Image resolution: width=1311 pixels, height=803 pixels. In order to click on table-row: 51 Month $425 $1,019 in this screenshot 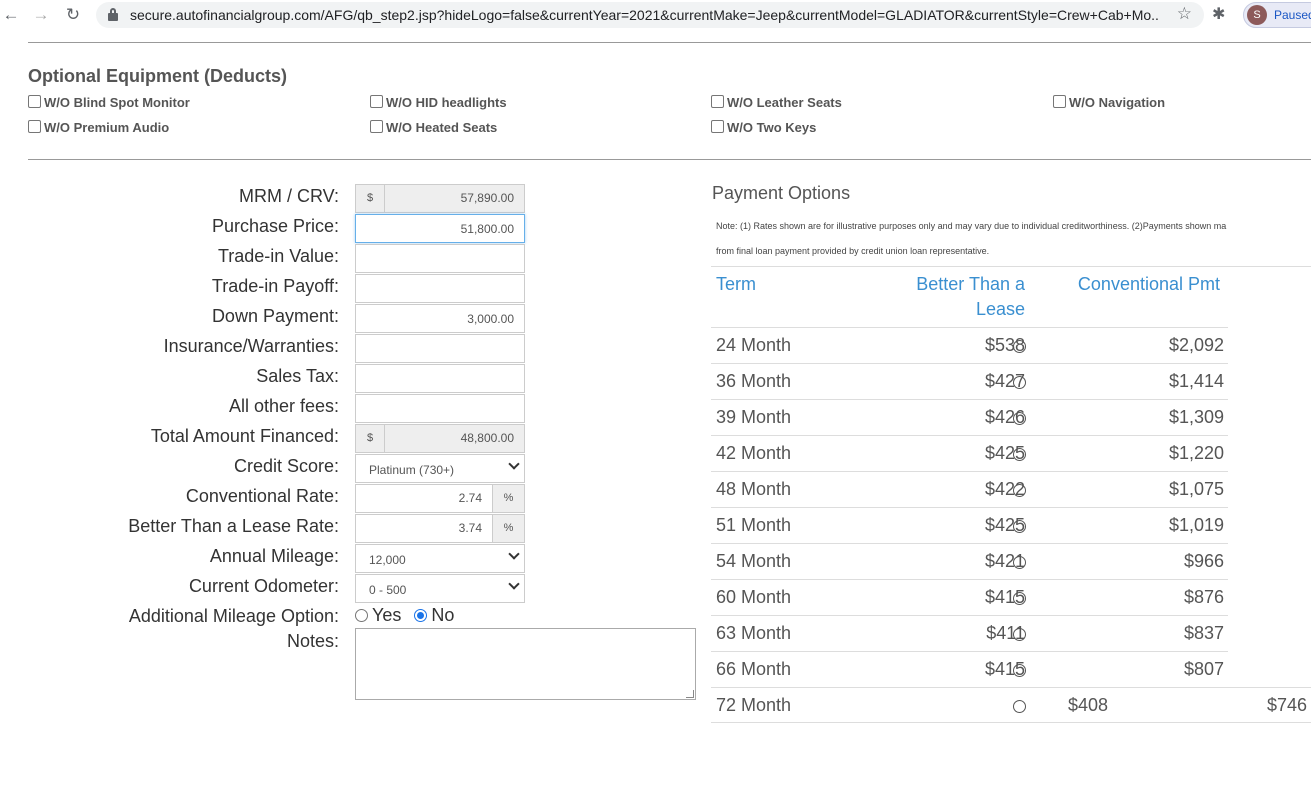, I will do `click(969, 525)`.